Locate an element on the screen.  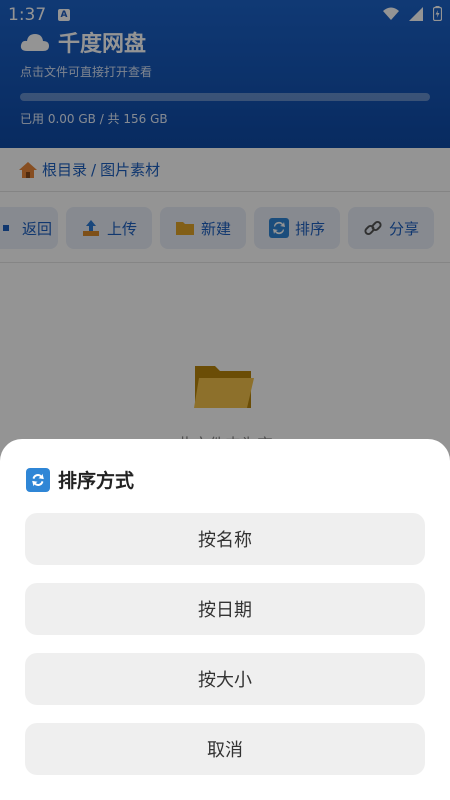
sort-icon is located at coordinates (38, 479).